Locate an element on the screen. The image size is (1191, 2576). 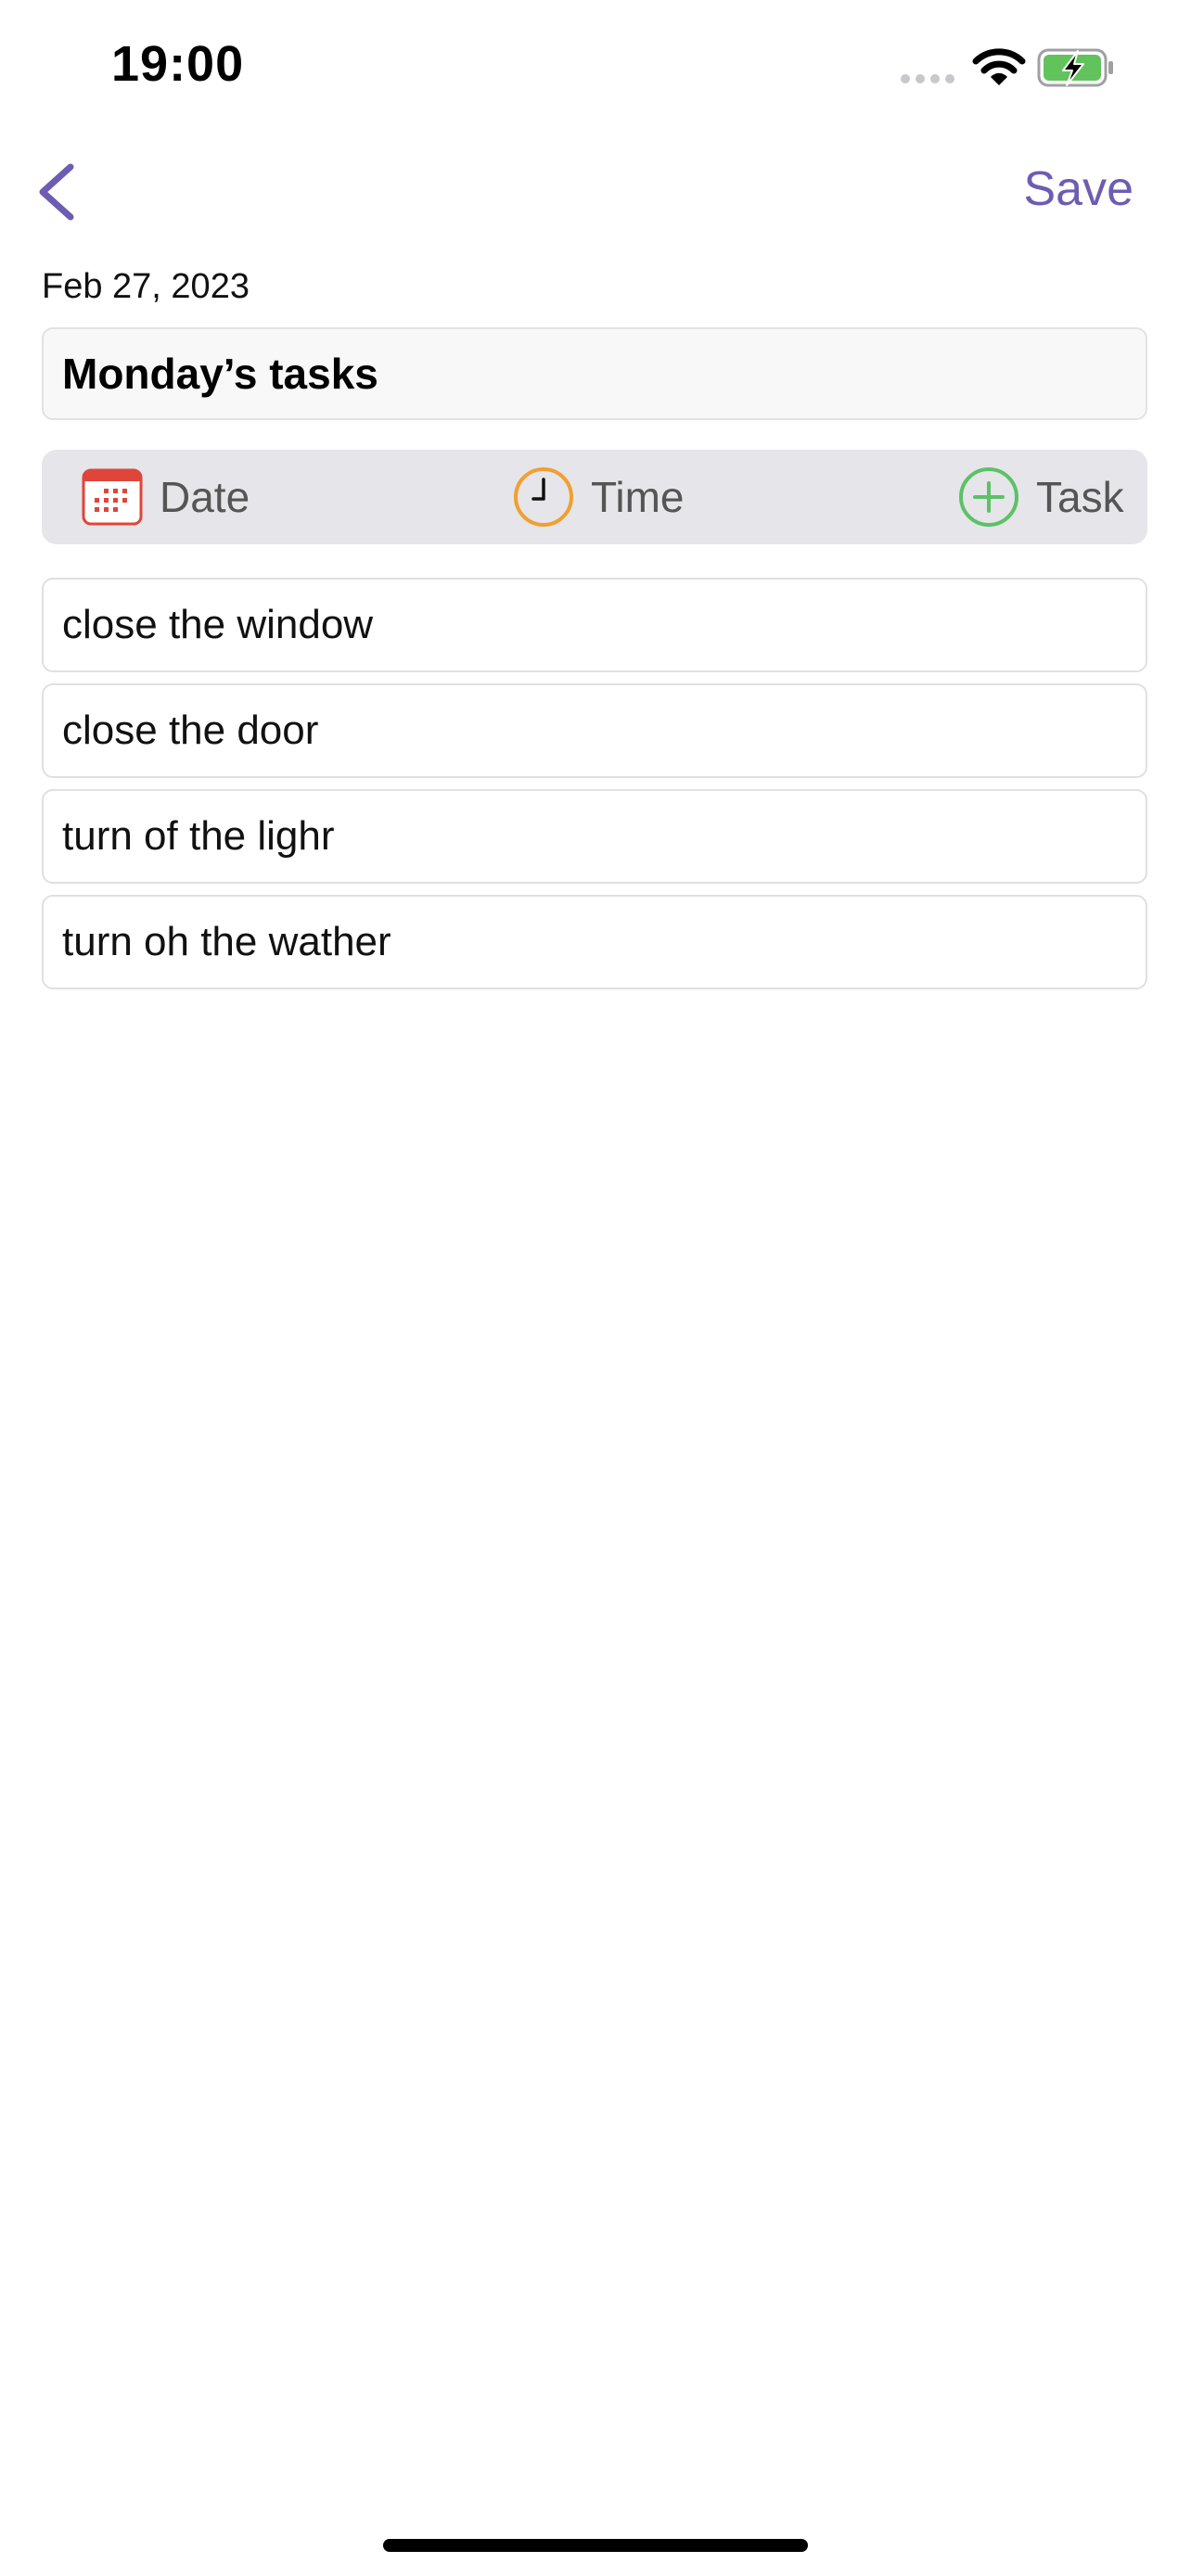
task-item: close the window is located at coordinates (594, 625).